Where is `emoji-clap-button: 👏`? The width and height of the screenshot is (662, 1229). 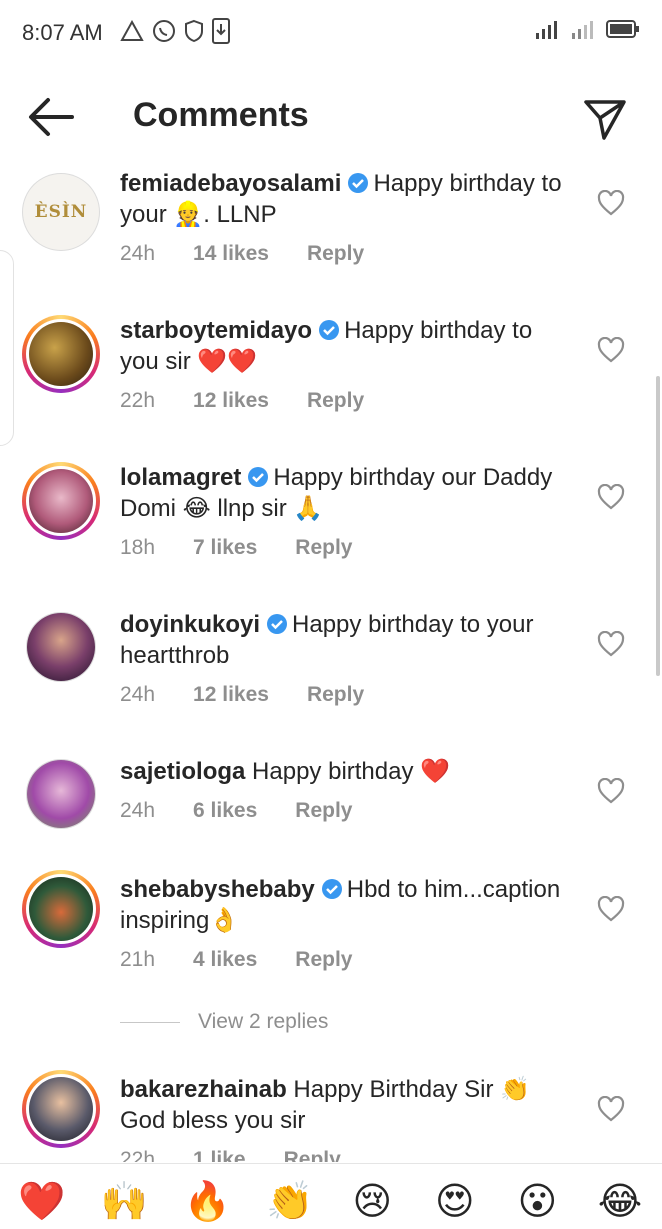 emoji-clap-button: 👏 is located at coordinates (290, 1203).